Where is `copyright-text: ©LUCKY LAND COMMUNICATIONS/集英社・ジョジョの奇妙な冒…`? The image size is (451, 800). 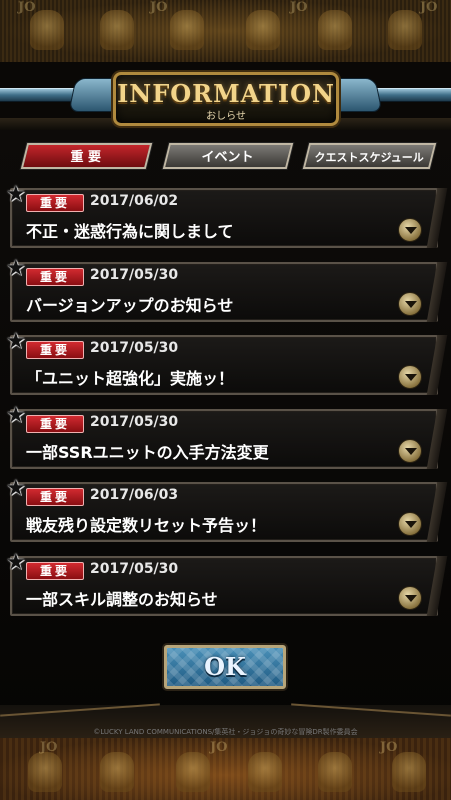
copyright-text: ©LUCKY LAND COMMUNICATIONS/集英社・ジョジョの奇妙な冒… is located at coordinates (225, 732).